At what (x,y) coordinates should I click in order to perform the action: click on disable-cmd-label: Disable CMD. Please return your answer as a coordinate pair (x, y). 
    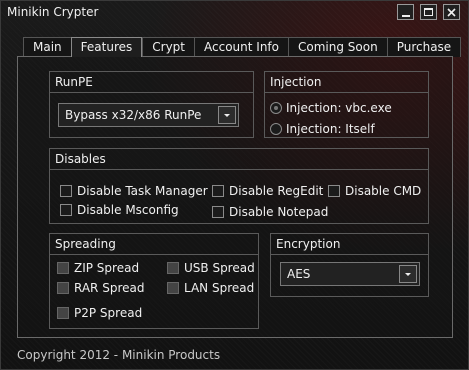
    Looking at the image, I should click on (383, 191).